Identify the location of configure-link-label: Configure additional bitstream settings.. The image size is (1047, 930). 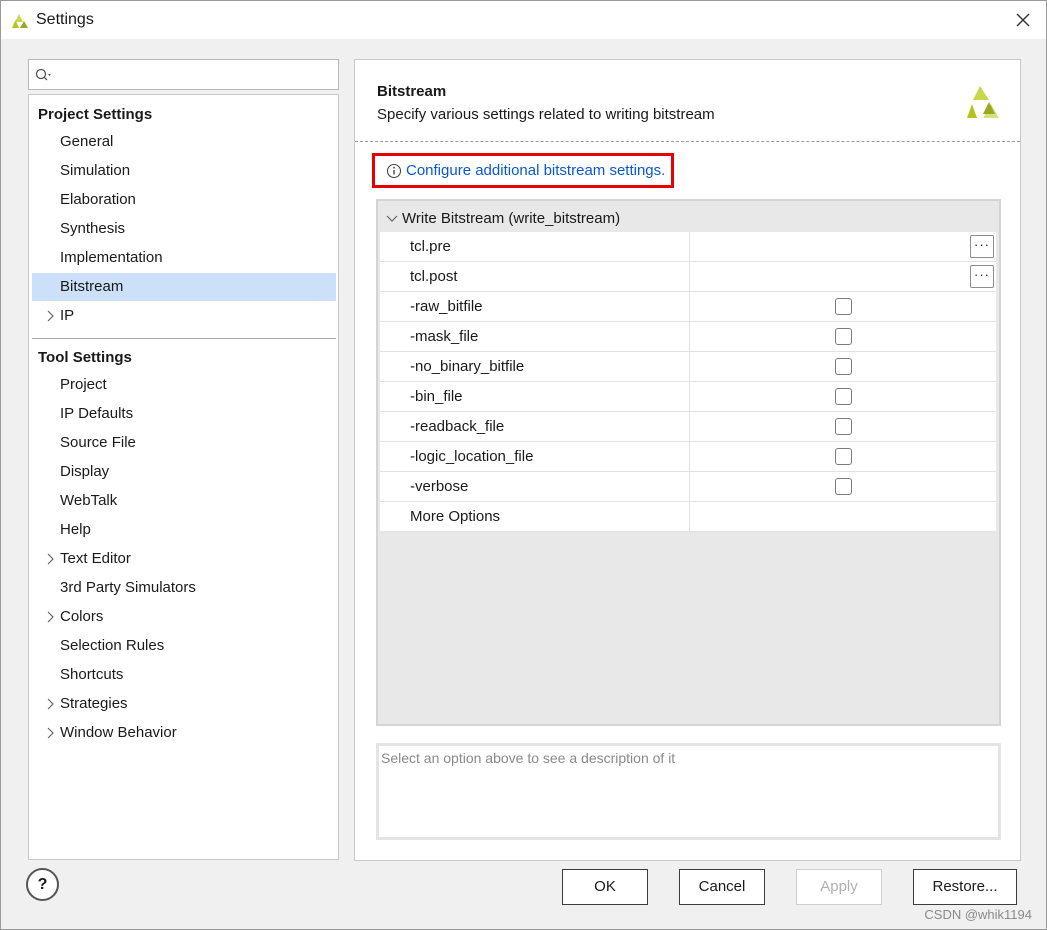
(536, 170).